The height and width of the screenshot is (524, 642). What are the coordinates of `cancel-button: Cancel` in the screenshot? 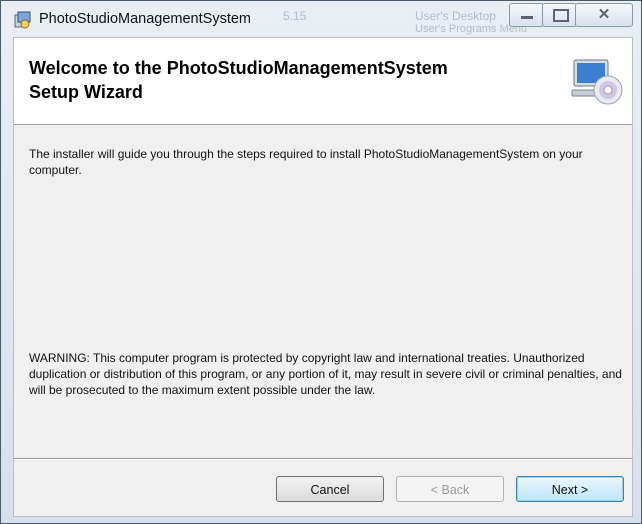 It's located at (330, 489).